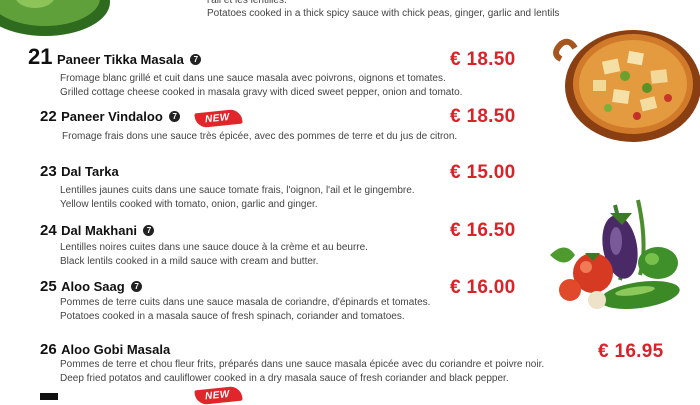 Image resolution: width=700 pixels, height=405 pixels. What do you see at coordinates (48, 171) in the screenshot?
I see `item-number: 23` at bounding box center [48, 171].